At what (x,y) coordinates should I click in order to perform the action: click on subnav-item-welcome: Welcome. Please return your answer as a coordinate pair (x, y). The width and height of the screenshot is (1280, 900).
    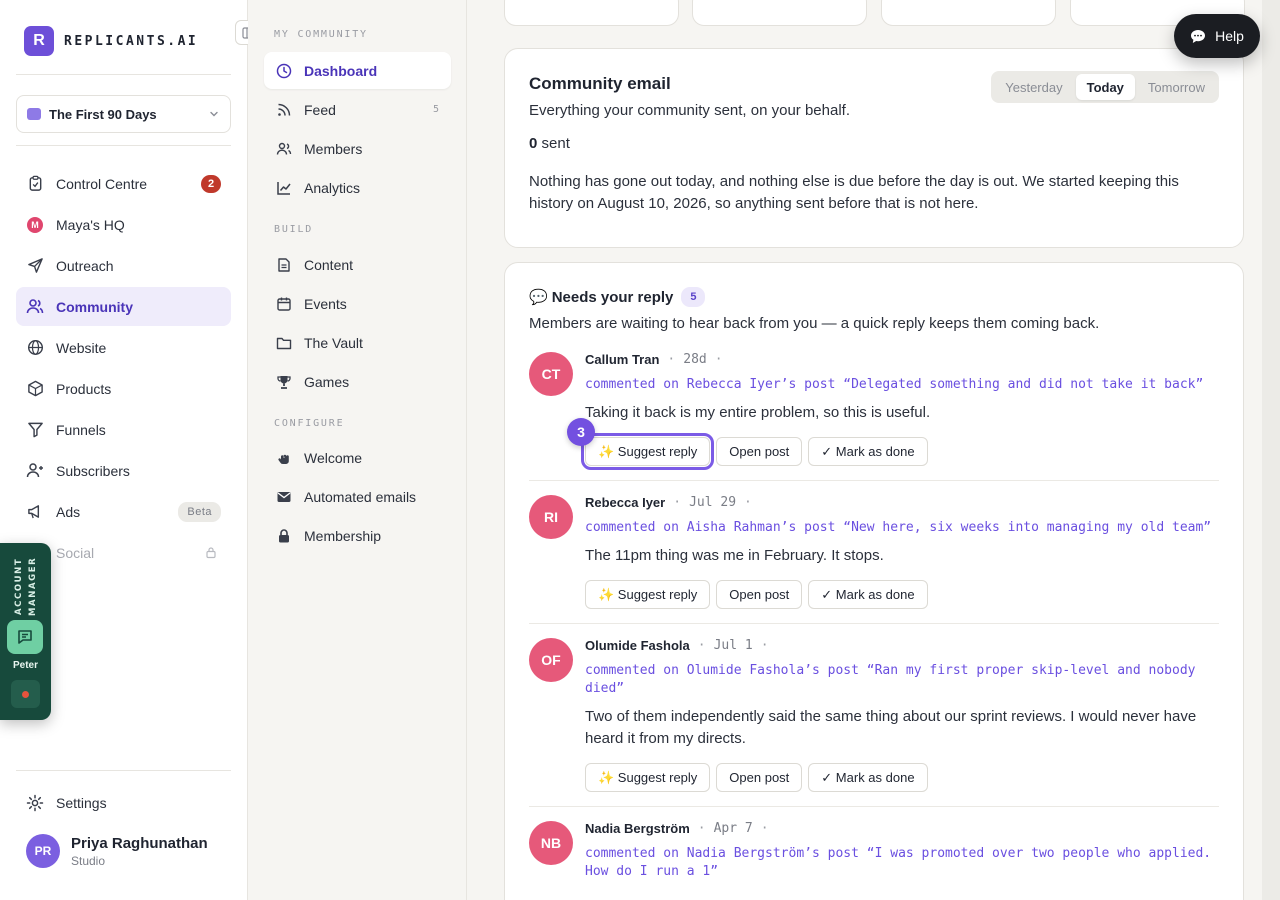
    Looking at the image, I should click on (357, 457).